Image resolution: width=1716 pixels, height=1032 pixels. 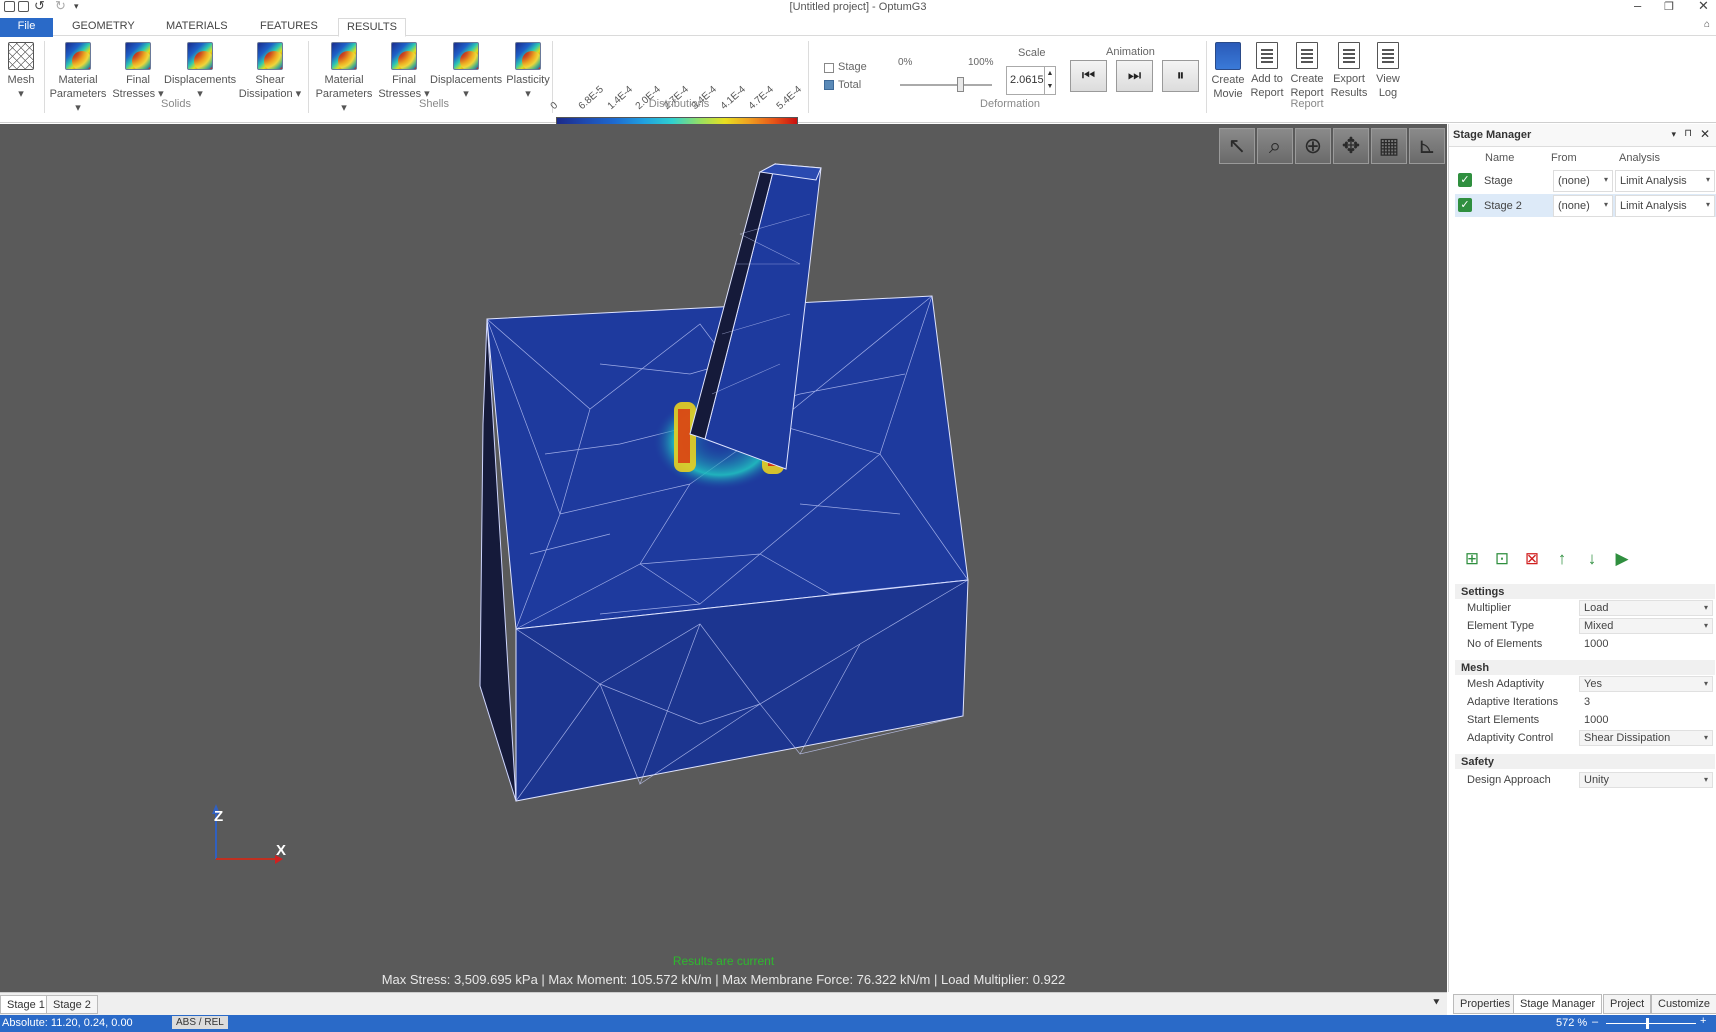 What do you see at coordinates (1647, 1023) in the screenshot?
I see `zoom-slider-thumb` at bounding box center [1647, 1023].